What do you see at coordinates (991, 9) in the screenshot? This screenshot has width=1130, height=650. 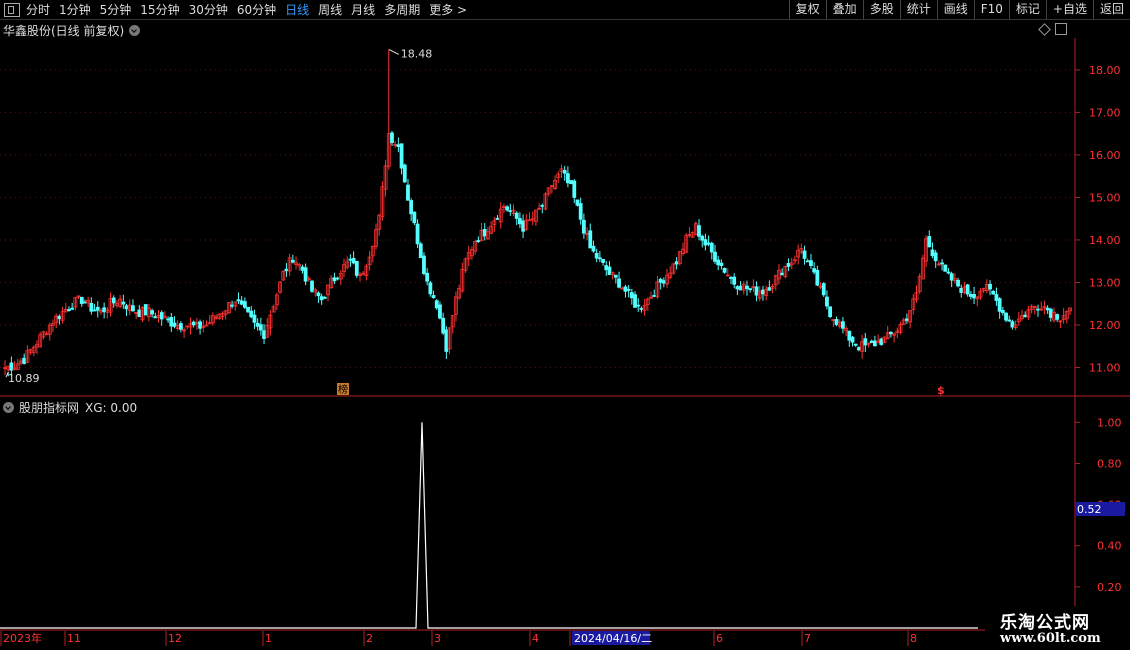 I see `f10-button: F10` at bounding box center [991, 9].